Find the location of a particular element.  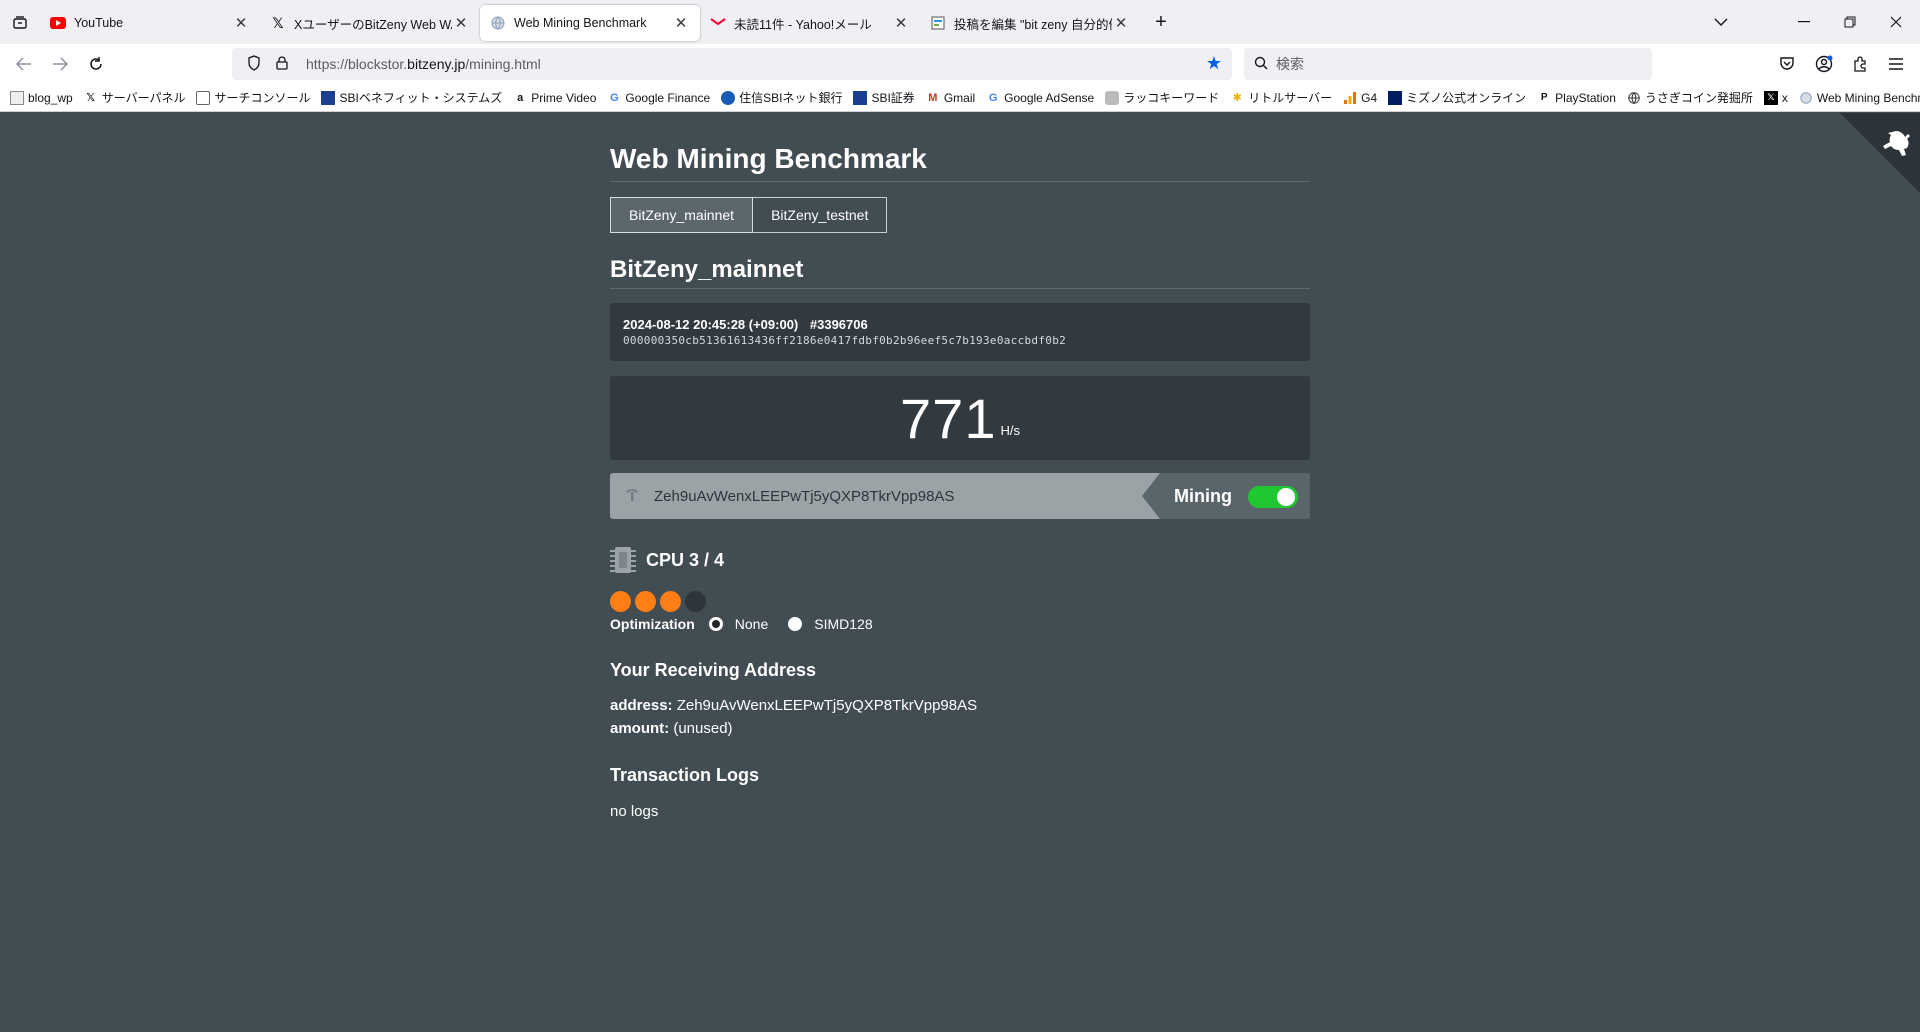

optimization-row: Optimization None SIMD128 is located at coordinates (960, 624).